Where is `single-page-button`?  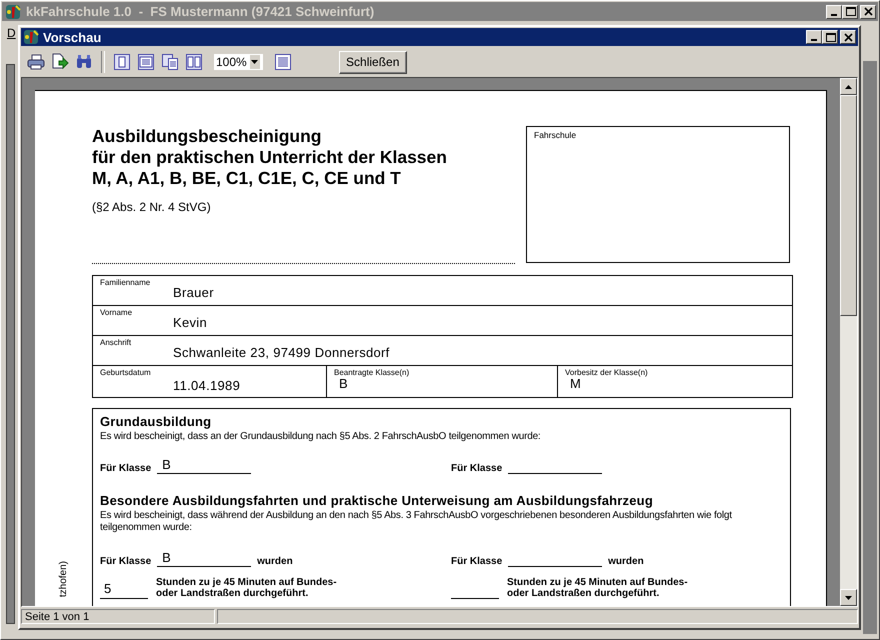 single-page-button is located at coordinates (122, 62).